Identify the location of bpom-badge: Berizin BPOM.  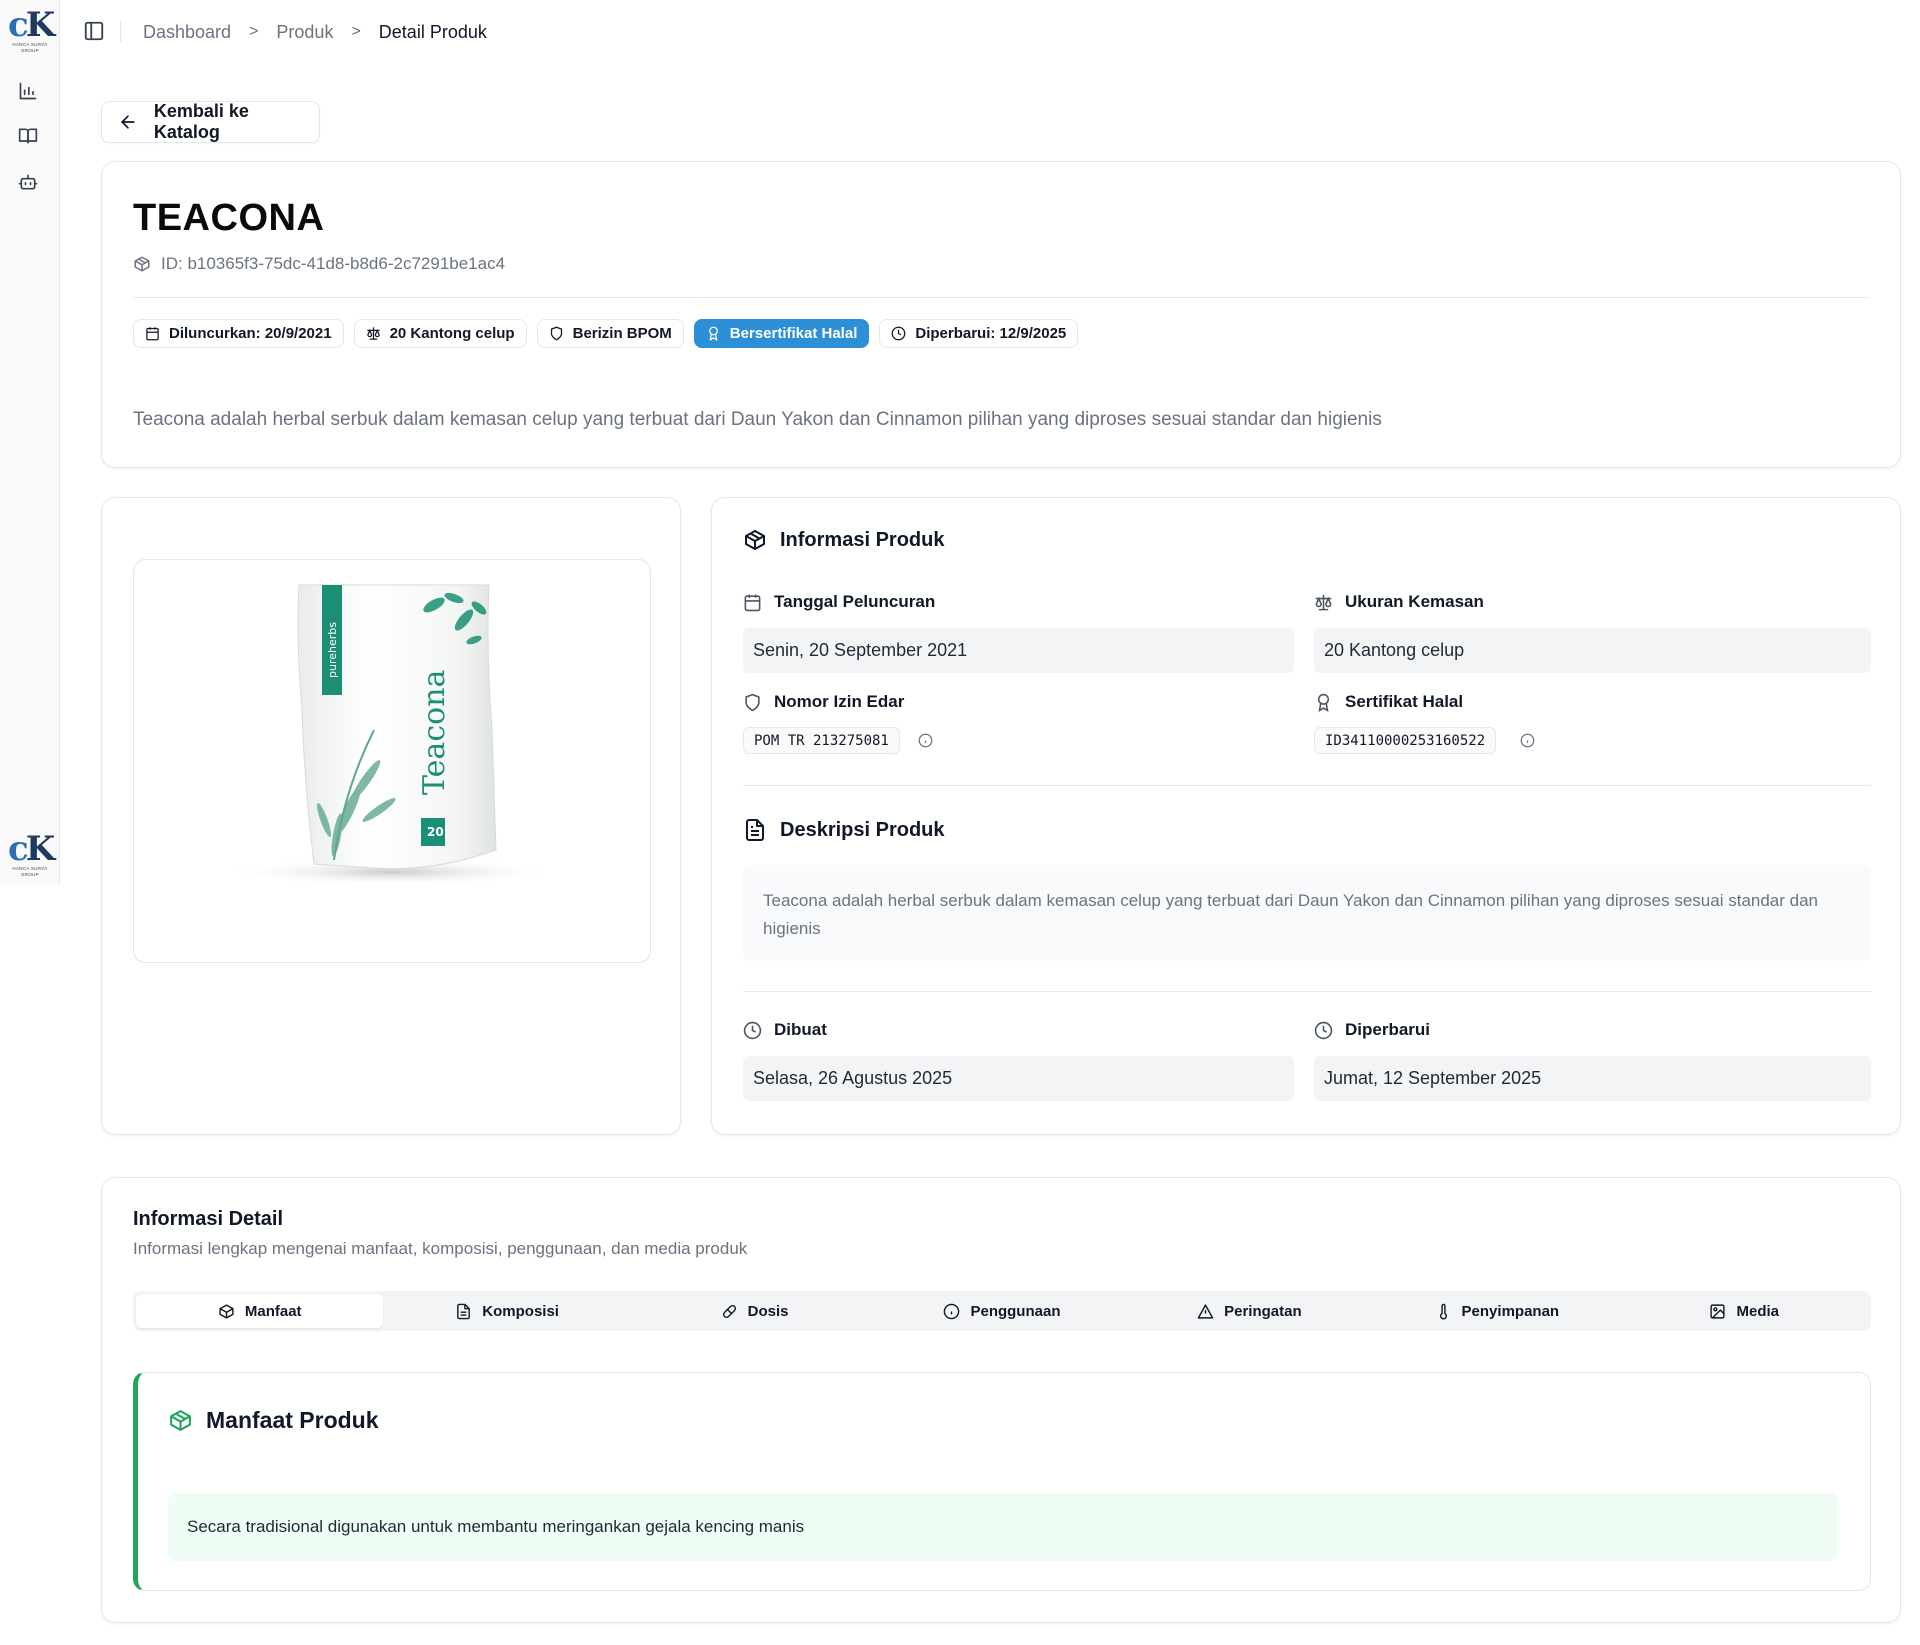
(610, 333).